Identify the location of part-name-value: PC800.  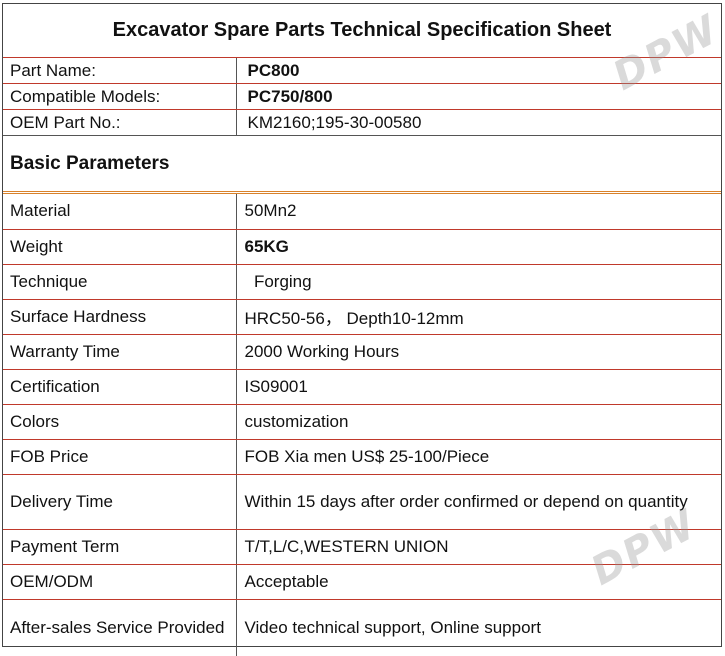
(478, 71).